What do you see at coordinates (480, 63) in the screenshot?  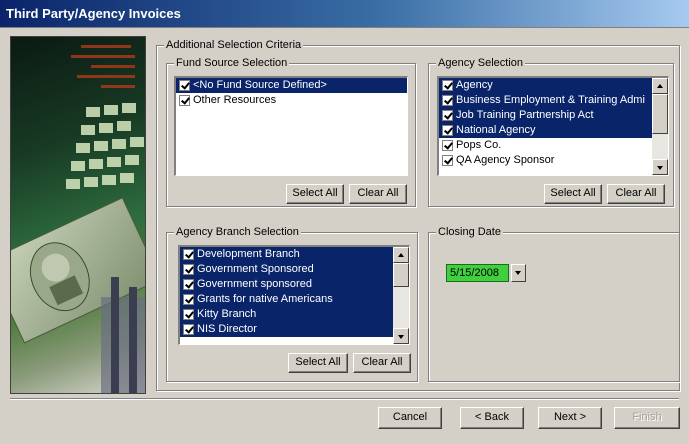 I see `agency-legend: Agency Selection` at bounding box center [480, 63].